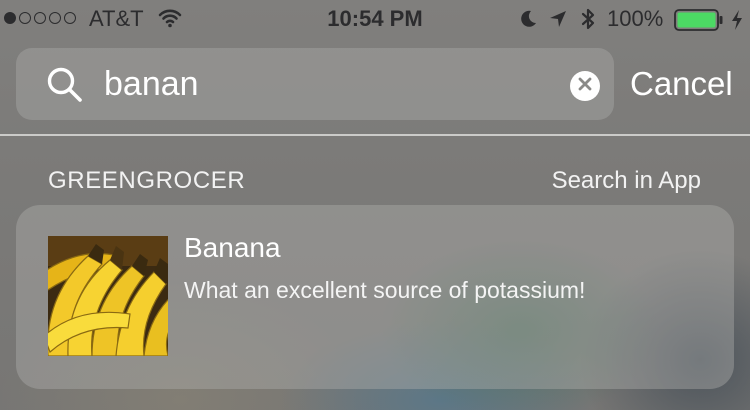  I want to click on status-bar: AT&T 10:54 PM 100%, so click(375, 20).